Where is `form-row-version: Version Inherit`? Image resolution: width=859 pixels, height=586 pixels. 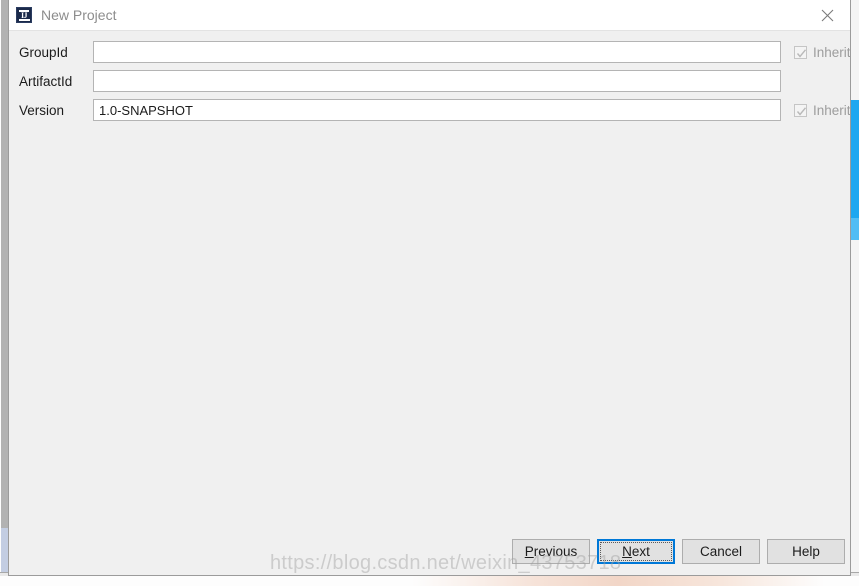 form-row-version: Version Inherit is located at coordinates (430, 110).